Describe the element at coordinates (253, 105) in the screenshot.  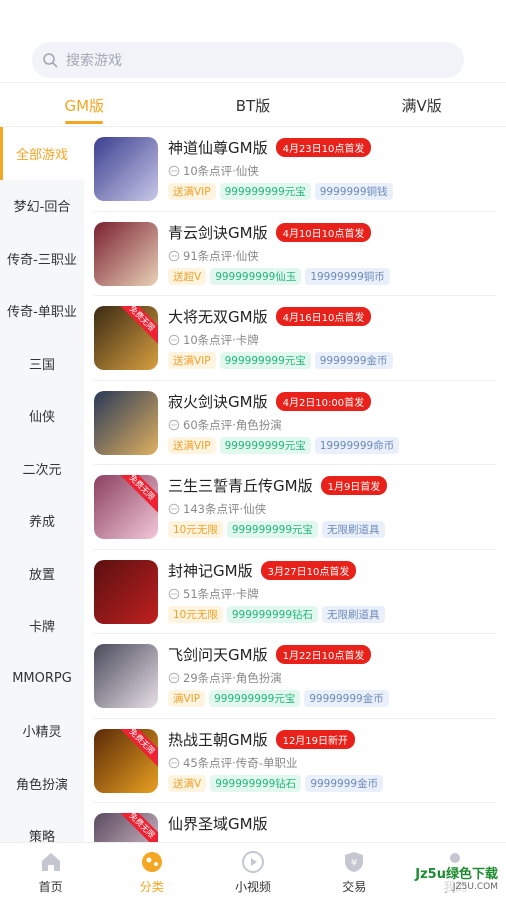
I see `tab-bt: BT版` at that location.